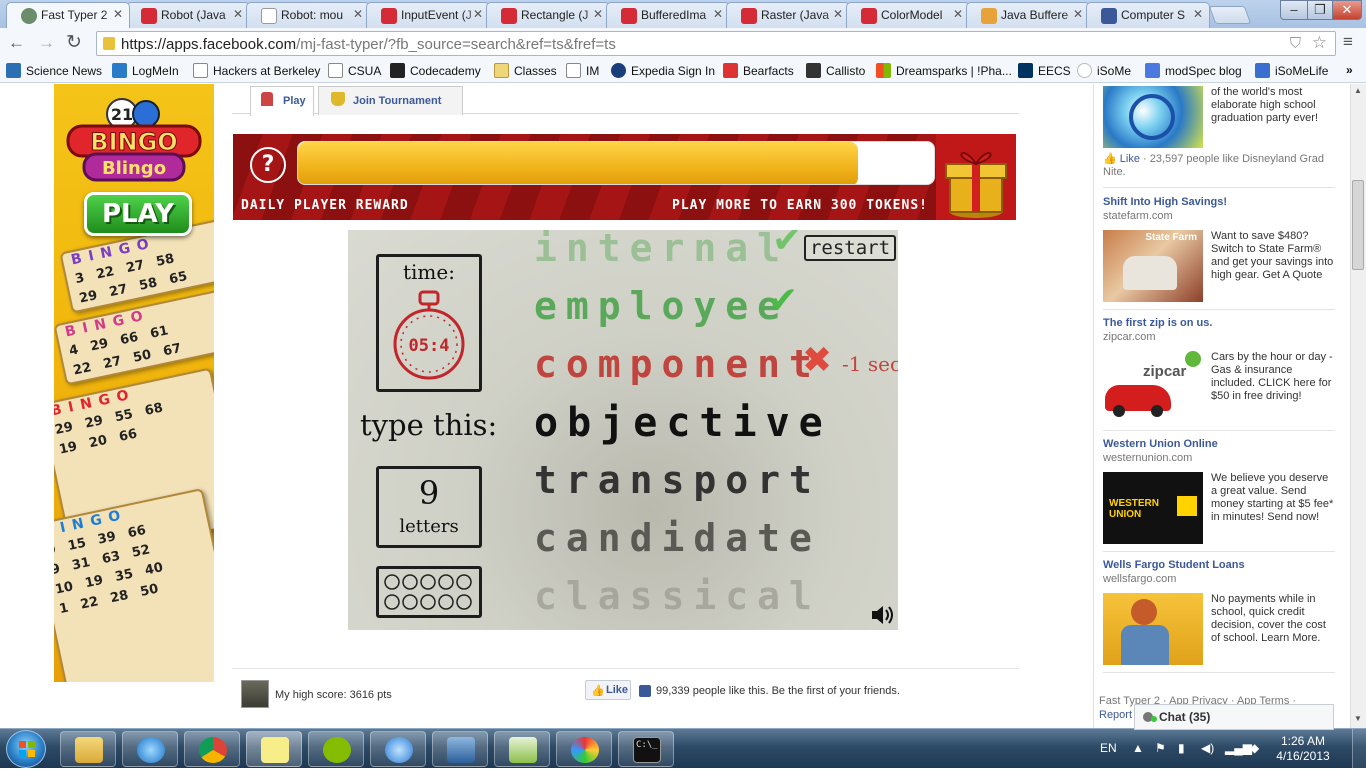 The height and width of the screenshot is (772, 1366). I want to click on bookmark-classes: Classes, so click(525, 70).